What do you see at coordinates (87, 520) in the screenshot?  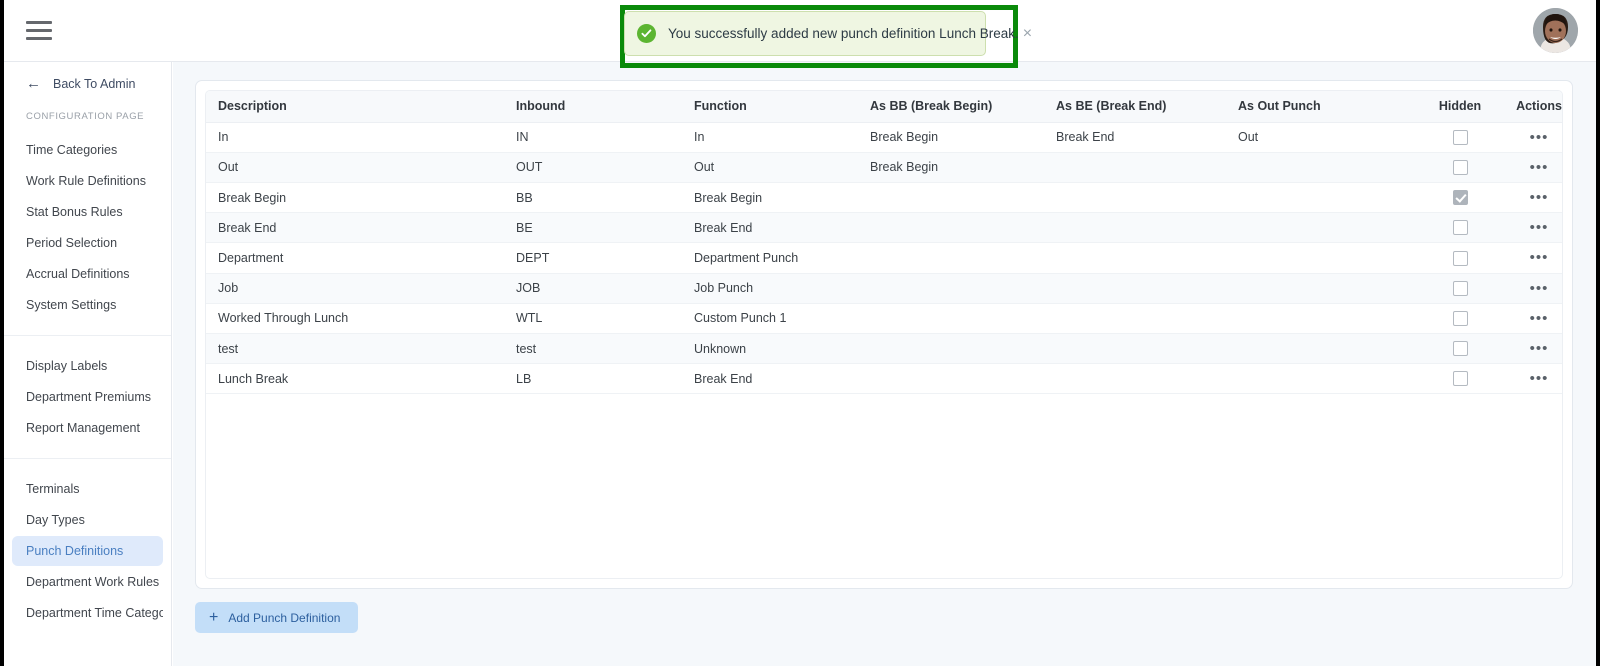 I see `sidebar-item-day-types: Day Types` at bounding box center [87, 520].